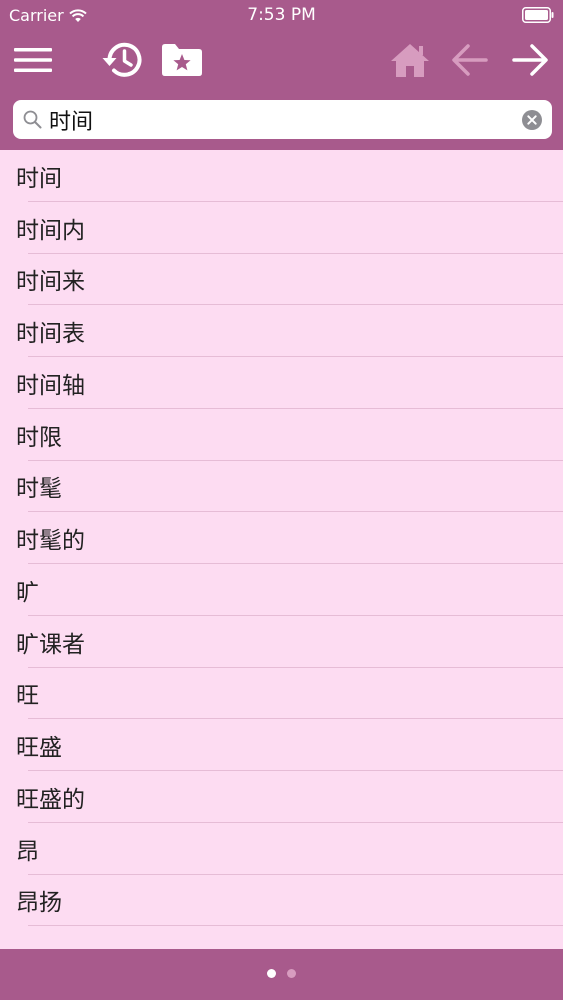 This screenshot has width=563, height=1000. What do you see at coordinates (281, 176) in the screenshot?
I see `list-item: 时间` at bounding box center [281, 176].